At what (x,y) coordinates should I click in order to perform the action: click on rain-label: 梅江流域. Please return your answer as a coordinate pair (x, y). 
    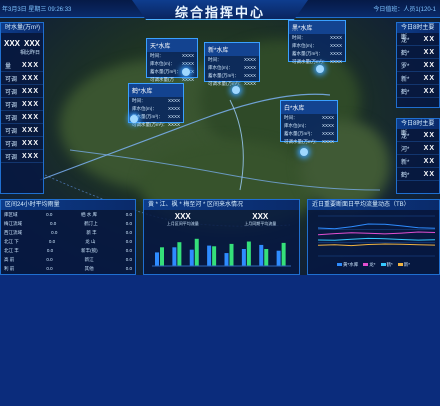
    Looking at the image, I should click on (13, 223).